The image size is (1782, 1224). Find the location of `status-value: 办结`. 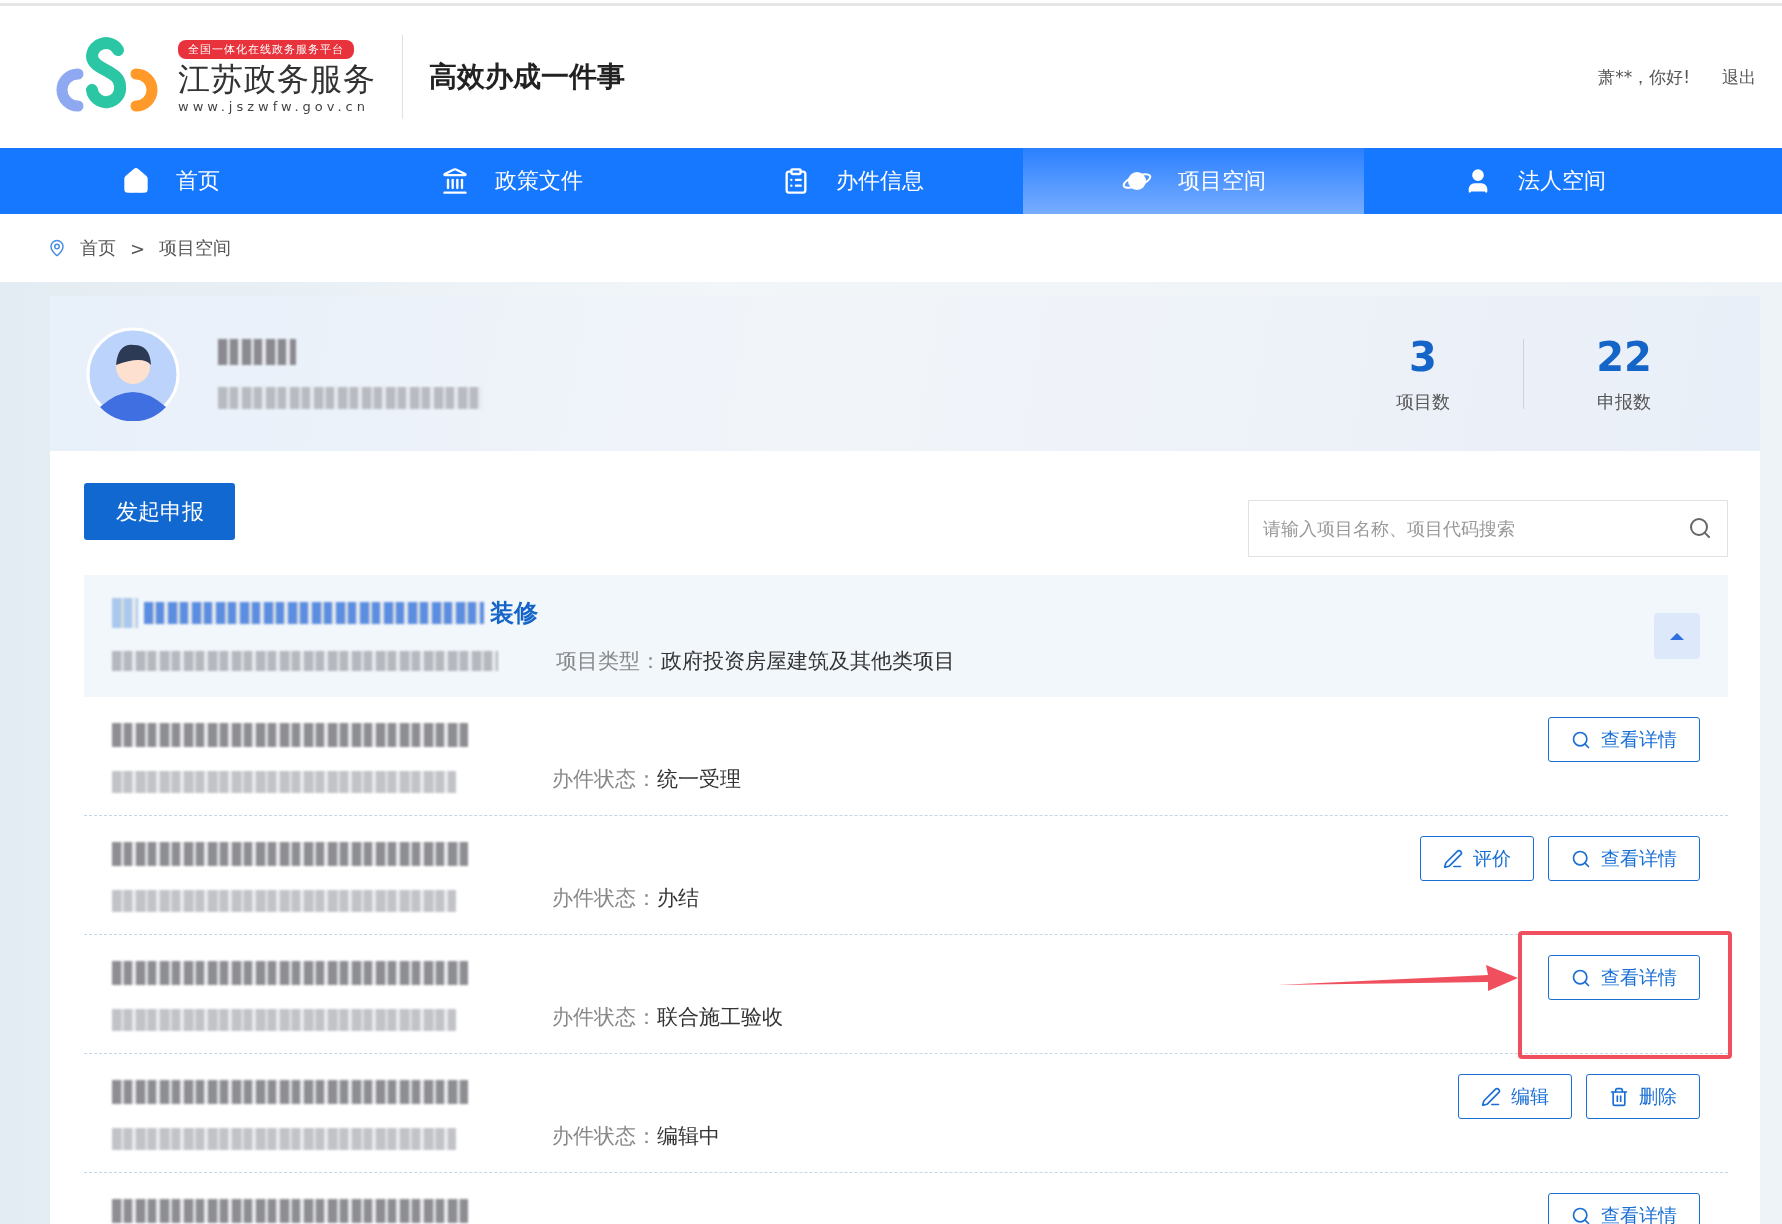

status-value: 办结 is located at coordinates (678, 898).